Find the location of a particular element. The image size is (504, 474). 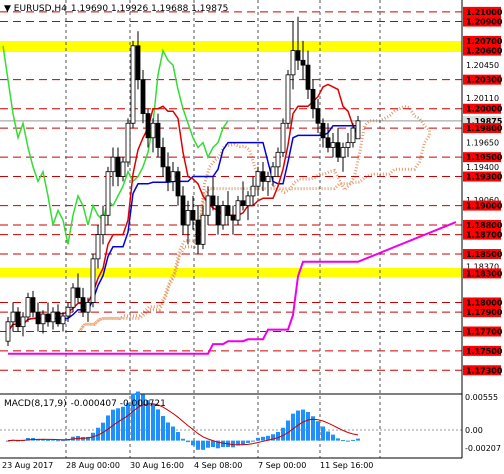

price-label-13: 1.19300 is located at coordinates (483, 176).